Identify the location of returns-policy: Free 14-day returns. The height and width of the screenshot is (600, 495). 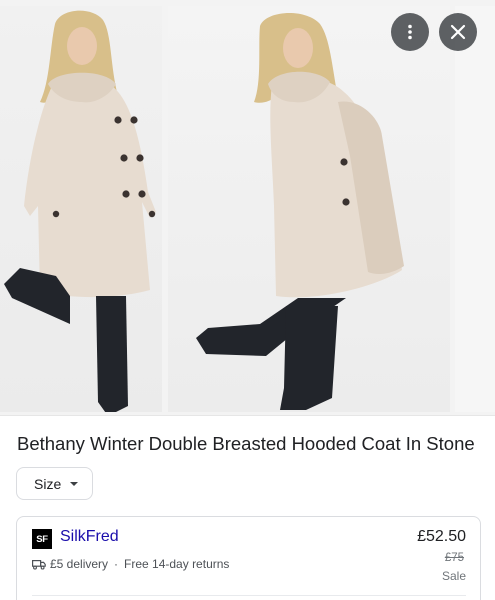
(177, 564).